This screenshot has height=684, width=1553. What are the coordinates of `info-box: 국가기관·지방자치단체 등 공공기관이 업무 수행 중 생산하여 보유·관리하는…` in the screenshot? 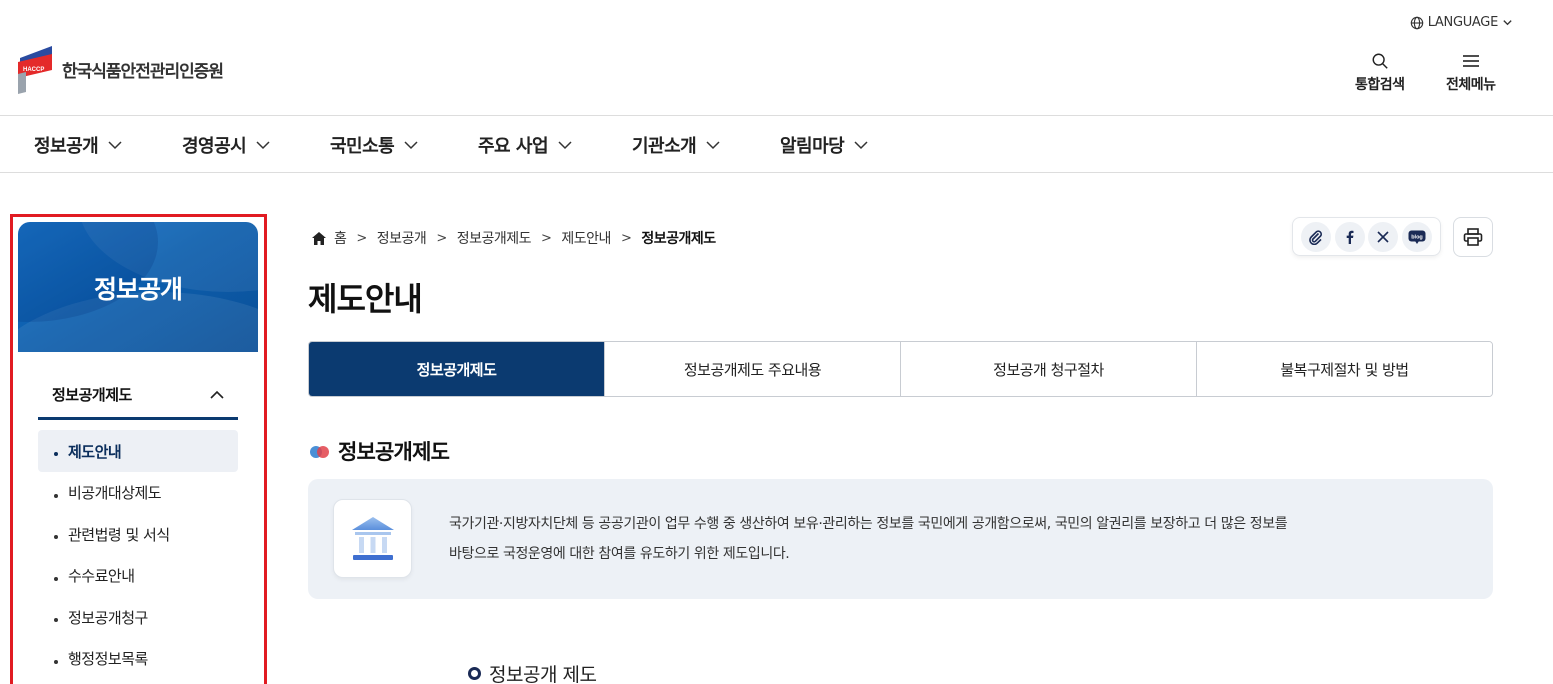 It's located at (900, 539).